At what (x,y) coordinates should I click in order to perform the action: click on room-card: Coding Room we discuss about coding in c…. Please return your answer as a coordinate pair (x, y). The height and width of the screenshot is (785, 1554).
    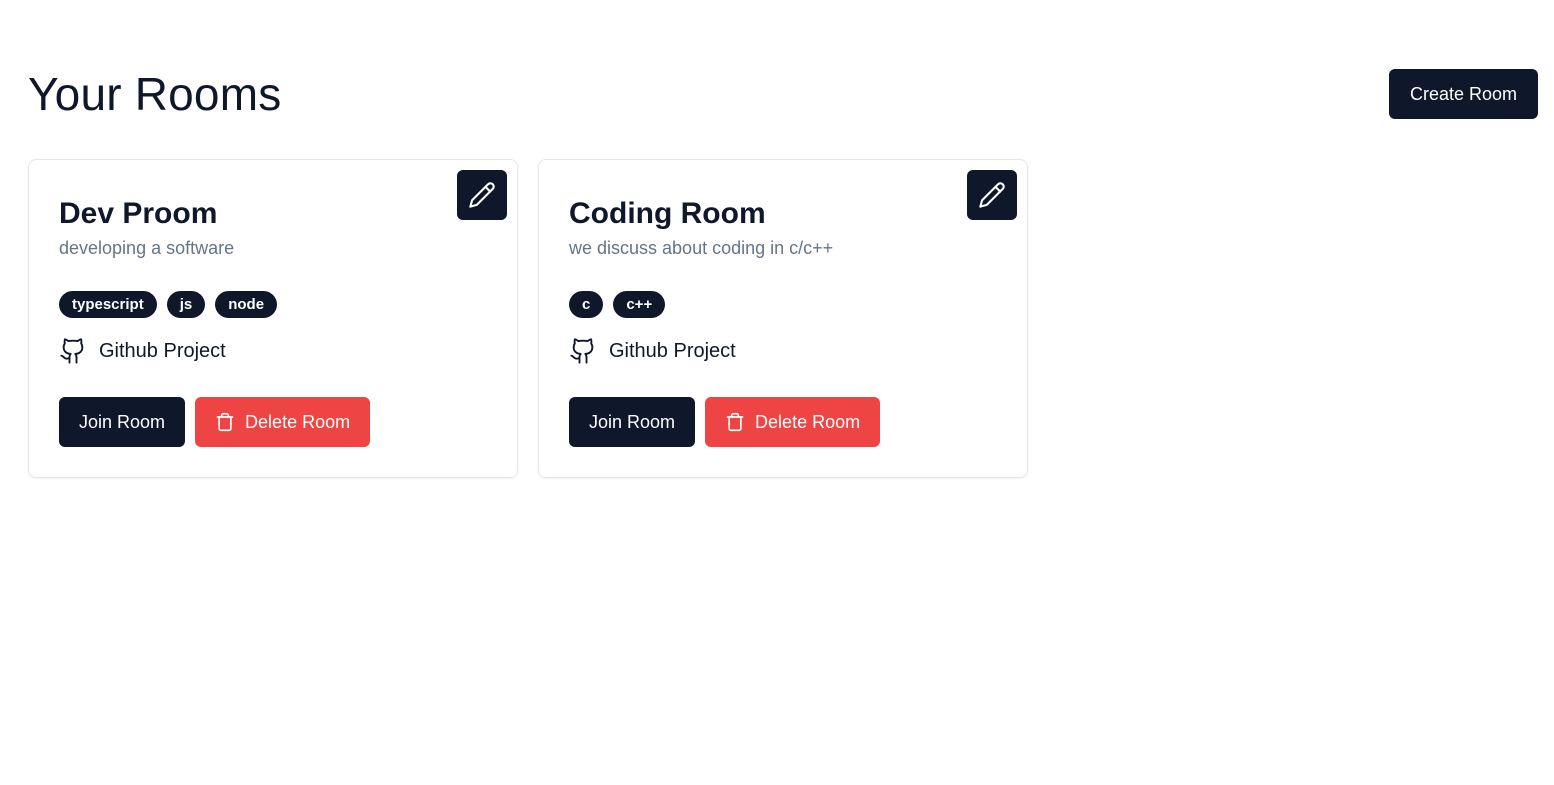
    Looking at the image, I should click on (783, 318).